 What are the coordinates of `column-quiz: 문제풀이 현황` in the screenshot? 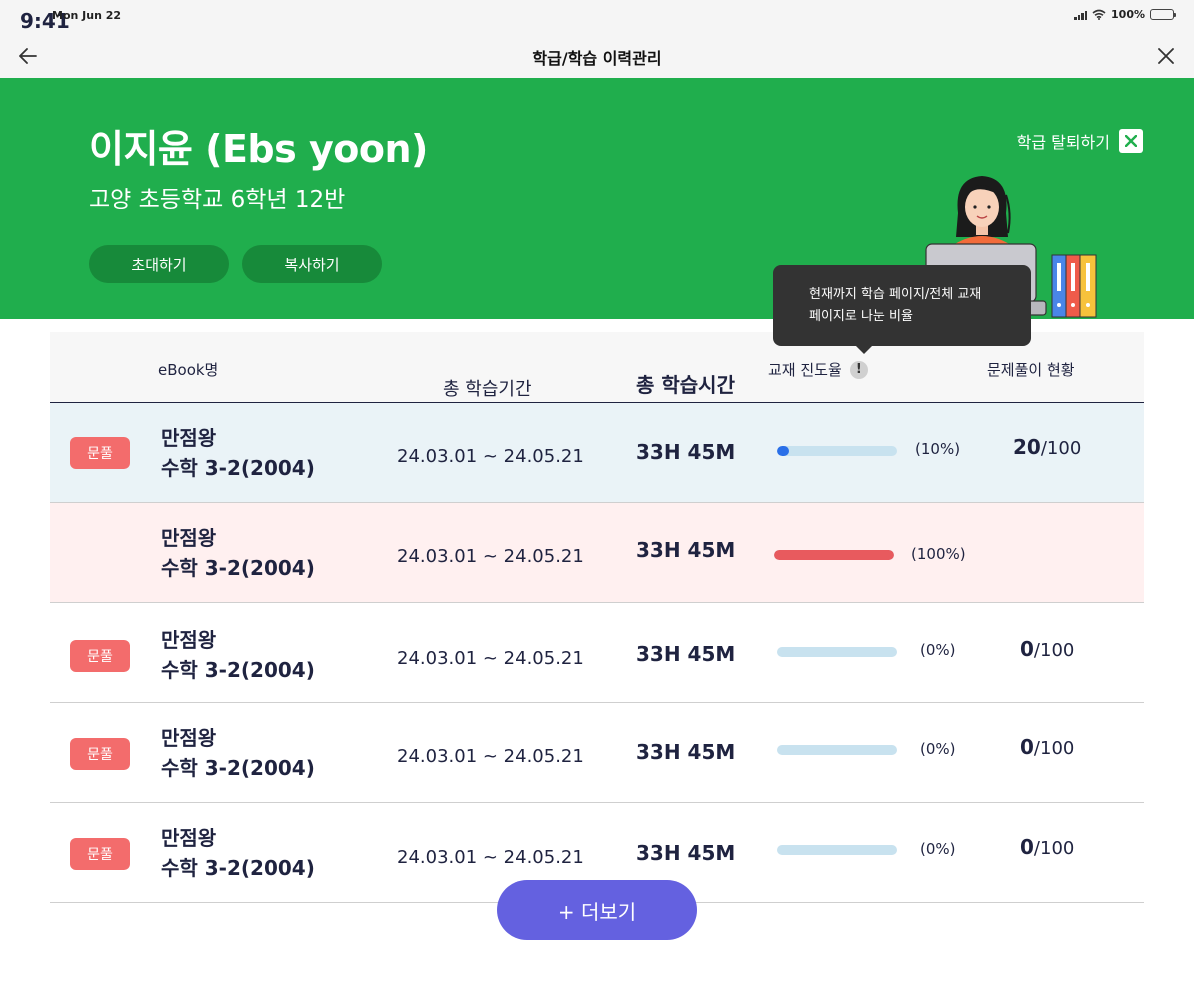 It's located at (1031, 370).